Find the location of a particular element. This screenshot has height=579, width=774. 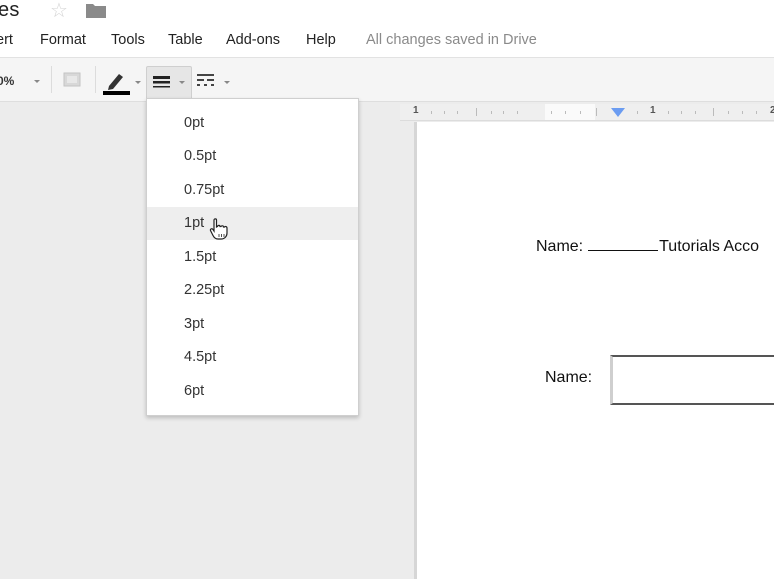

border-width-option: 0.5pt is located at coordinates (252, 156).